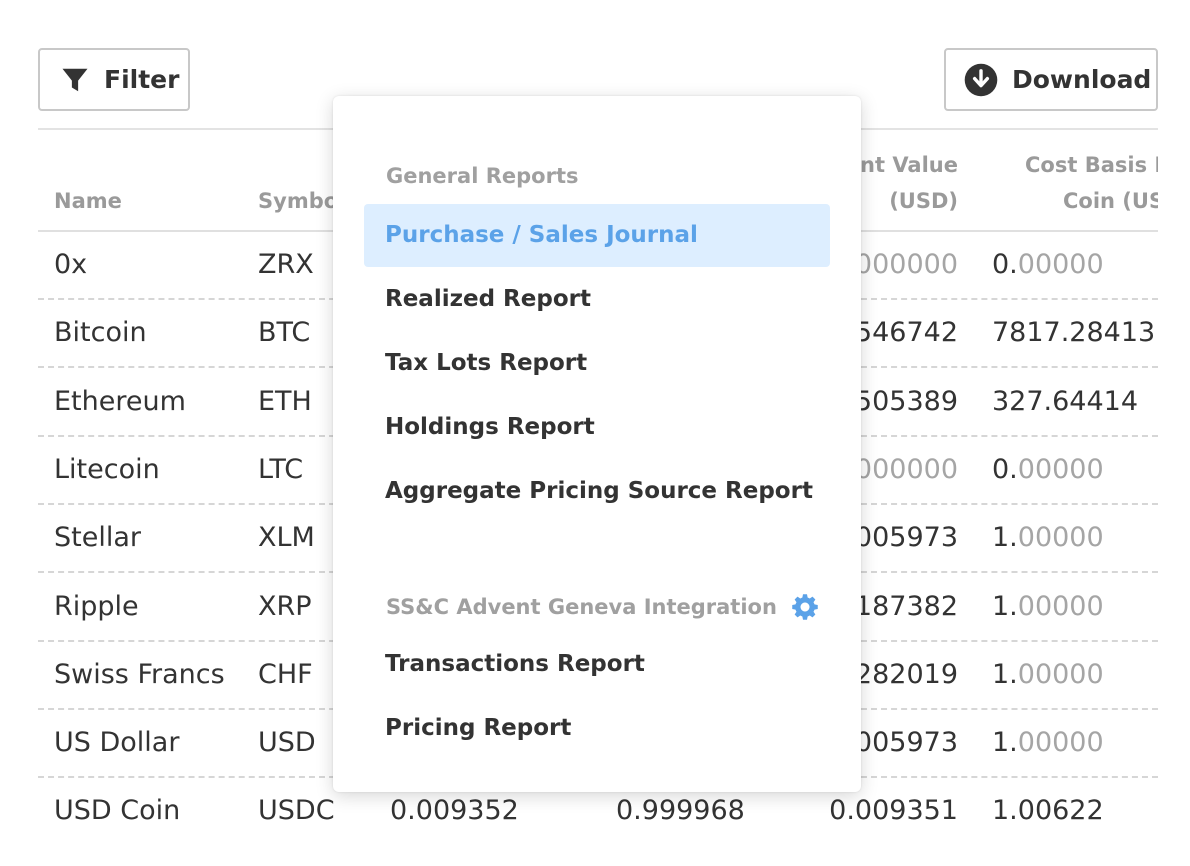  Describe the element at coordinates (97, 538) in the screenshot. I see `cell-name: Stellar` at that location.